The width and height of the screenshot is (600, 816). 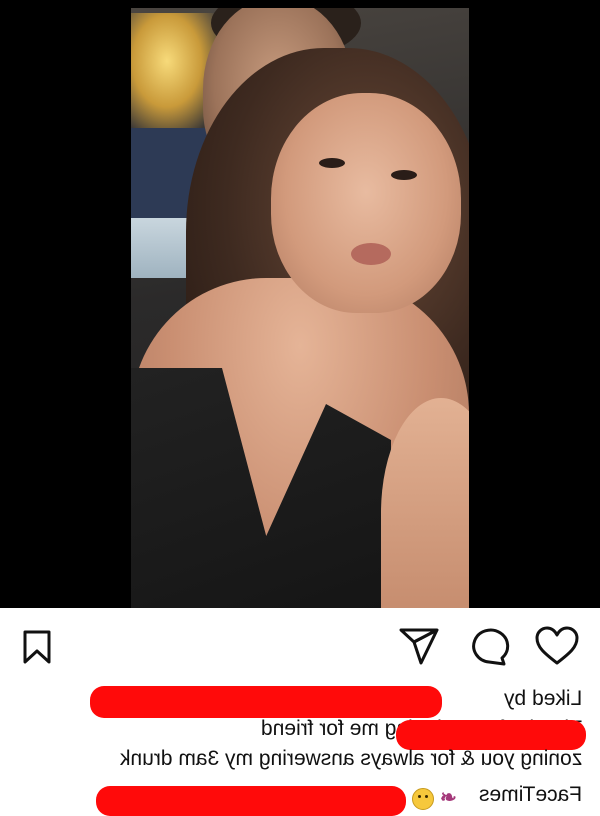 What do you see at coordinates (419, 646) in the screenshot?
I see `share-icon` at bounding box center [419, 646].